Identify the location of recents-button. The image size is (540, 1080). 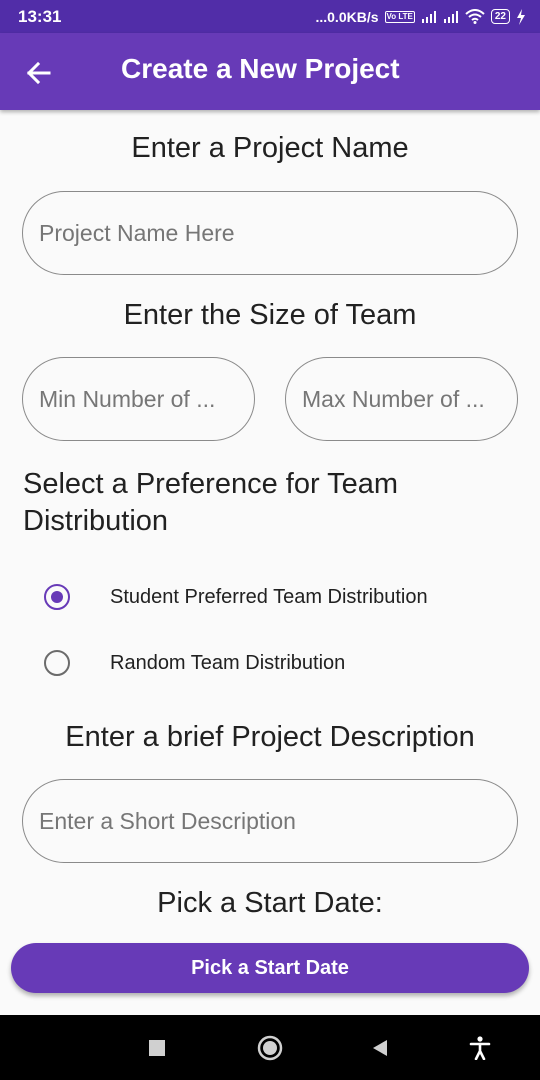
(157, 1048).